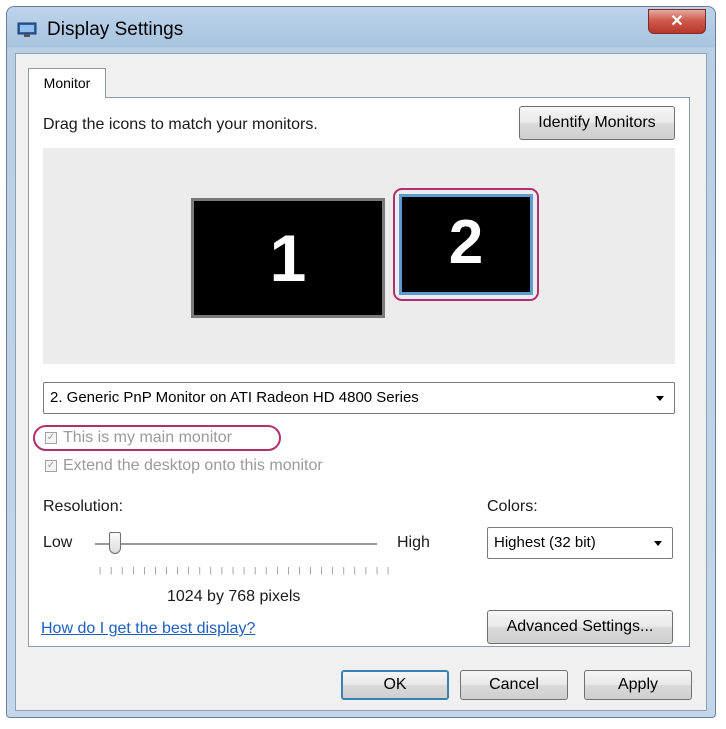  I want to click on apply-button: Apply, so click(638, 685).